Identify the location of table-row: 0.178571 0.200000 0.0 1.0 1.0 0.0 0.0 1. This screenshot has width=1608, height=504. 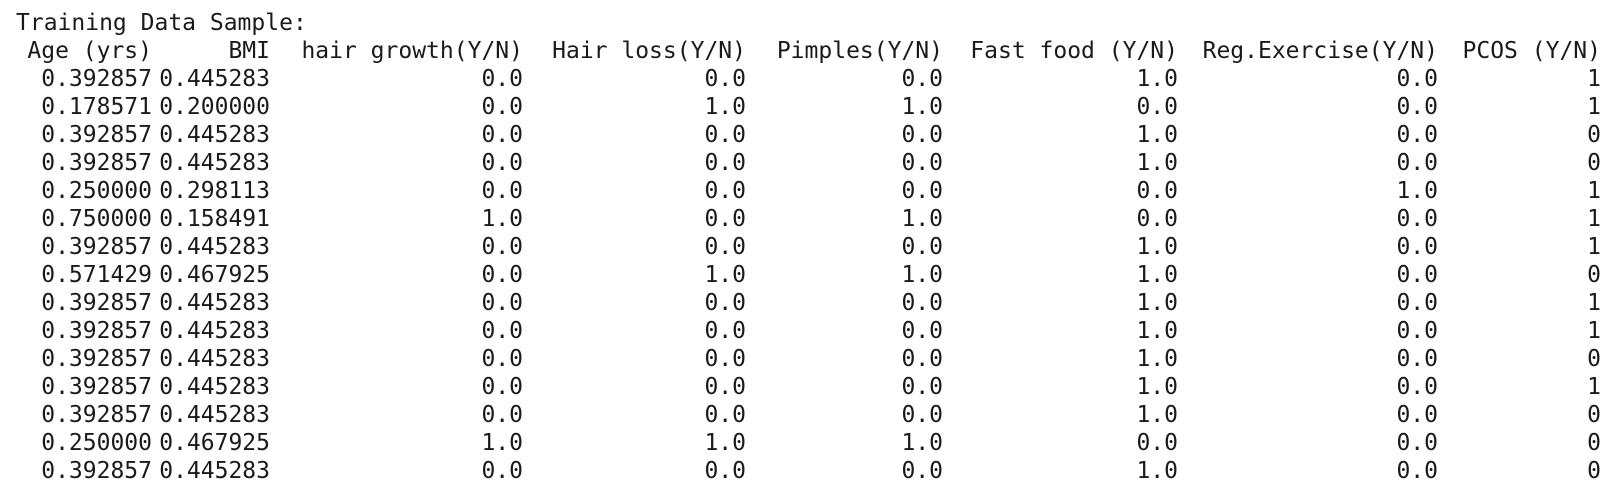
(808, 107).